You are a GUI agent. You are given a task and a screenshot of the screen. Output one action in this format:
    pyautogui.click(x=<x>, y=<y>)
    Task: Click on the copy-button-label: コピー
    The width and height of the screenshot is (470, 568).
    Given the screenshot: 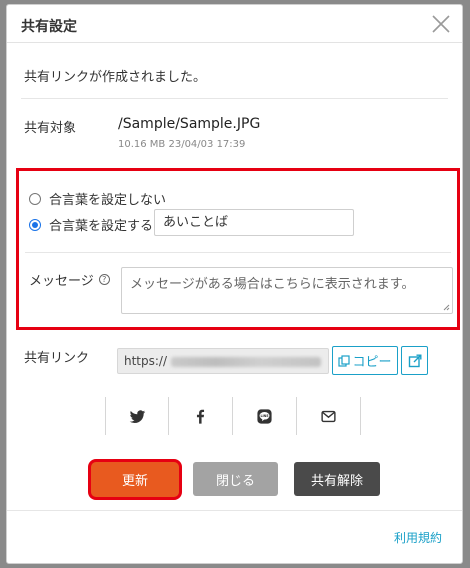 What is the action you would take?
    pyautogui.click(x=372, y=362)
    